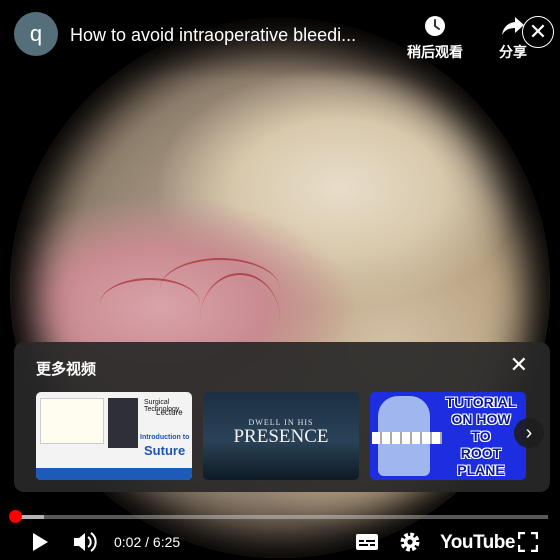 The height and width of the screenshot is (560, 560). I want to click on thumbnail-presenter, so click(123, 423).